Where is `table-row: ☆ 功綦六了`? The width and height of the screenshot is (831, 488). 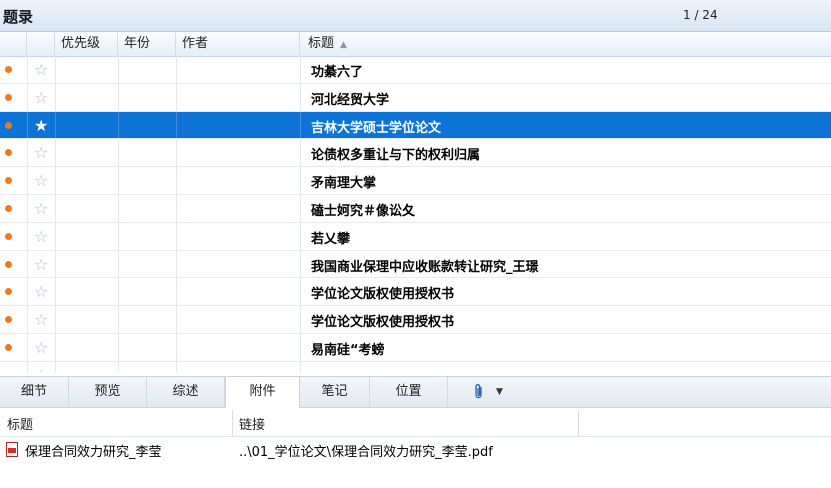
table-row: ☆ 功綦六了 is located at coordinates (415, 70).